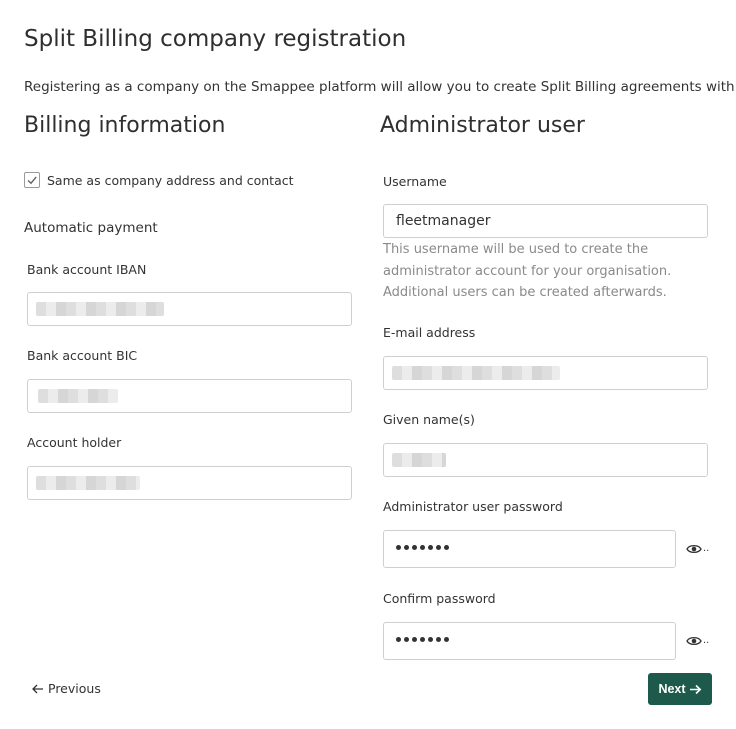 The height and width of the screenshot is (729, 736). I want to click on show-password-toggle: .., so click(698, 549).